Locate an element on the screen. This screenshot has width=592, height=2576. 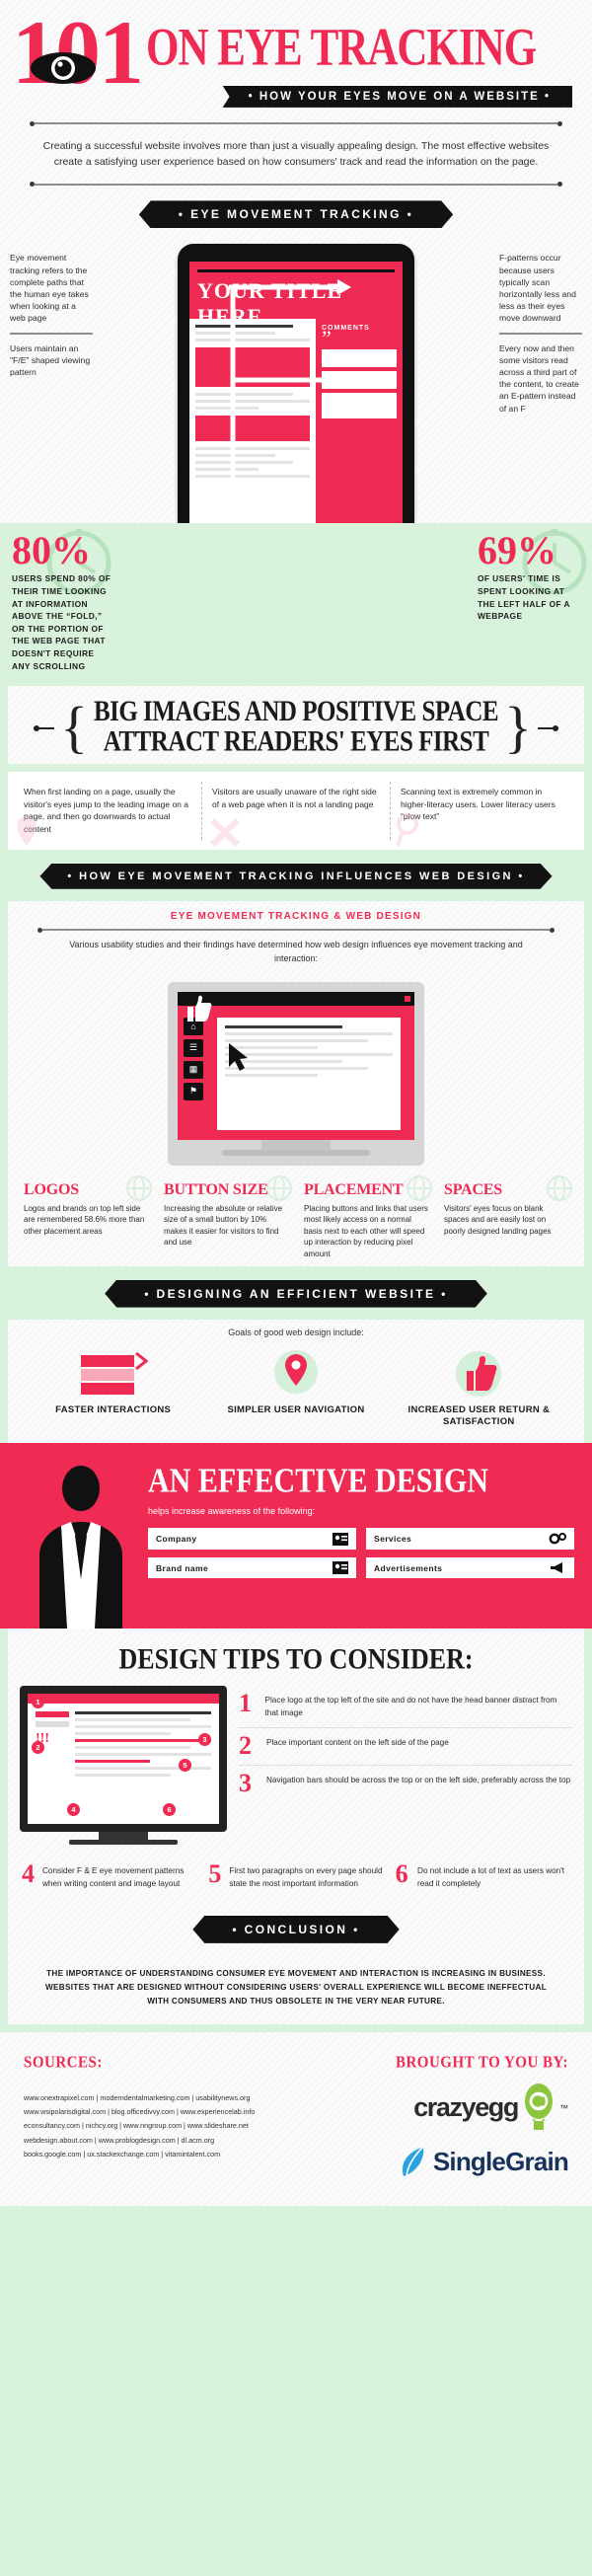
chip-advertisements: Advertisements is located at coordinates (470, 1568).